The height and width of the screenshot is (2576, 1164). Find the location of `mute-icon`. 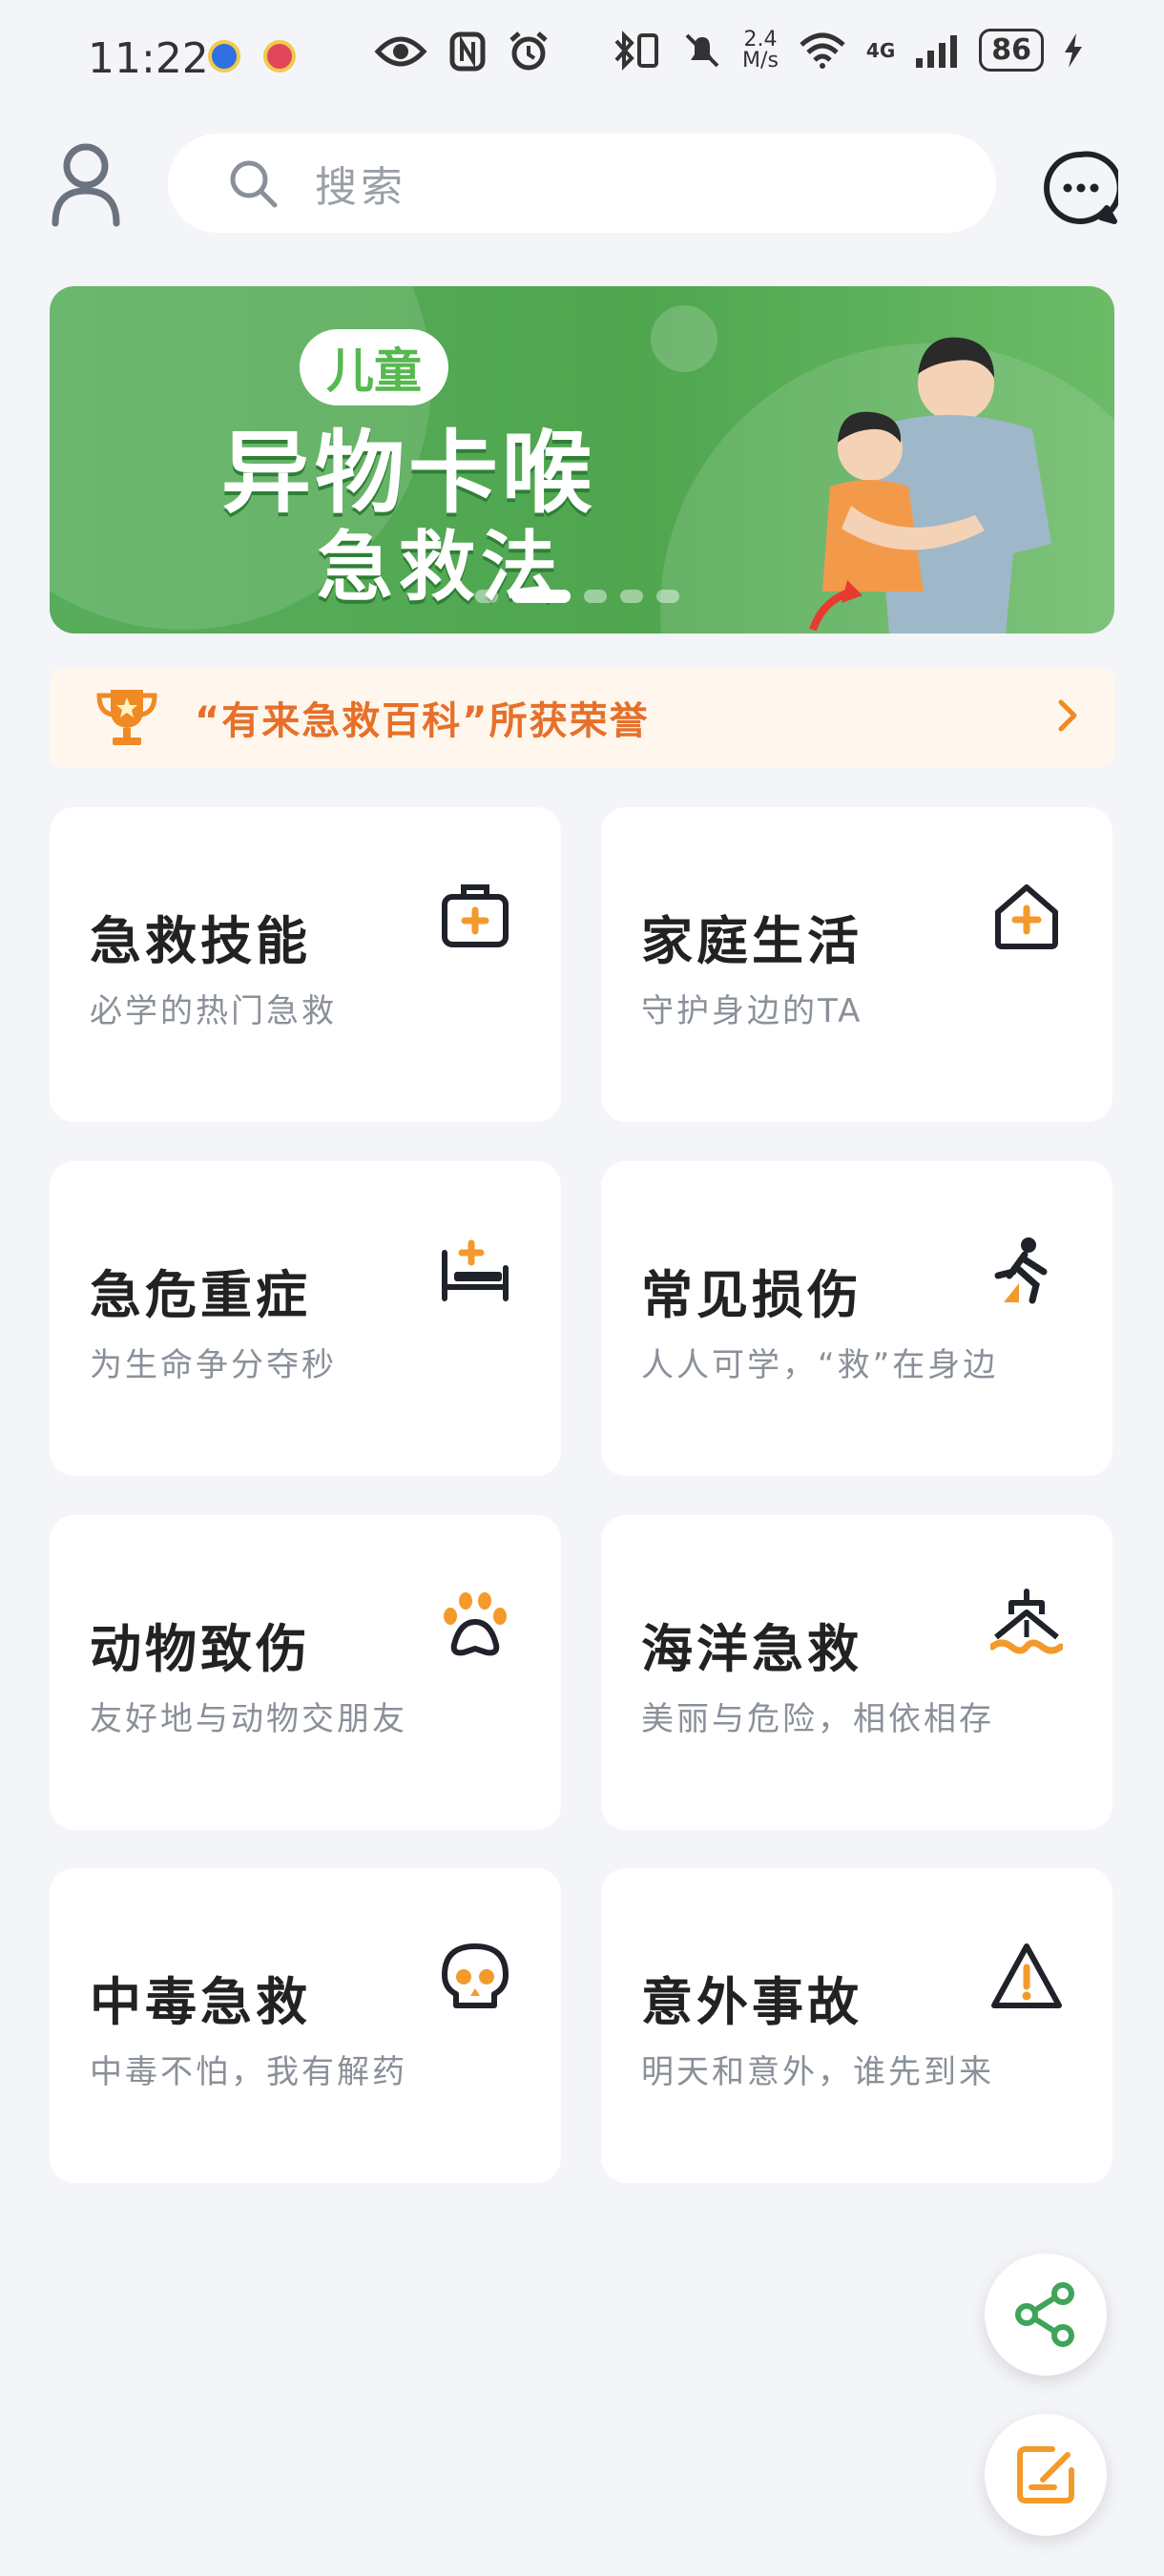

mute-icon is located at coordinates (702, 50).